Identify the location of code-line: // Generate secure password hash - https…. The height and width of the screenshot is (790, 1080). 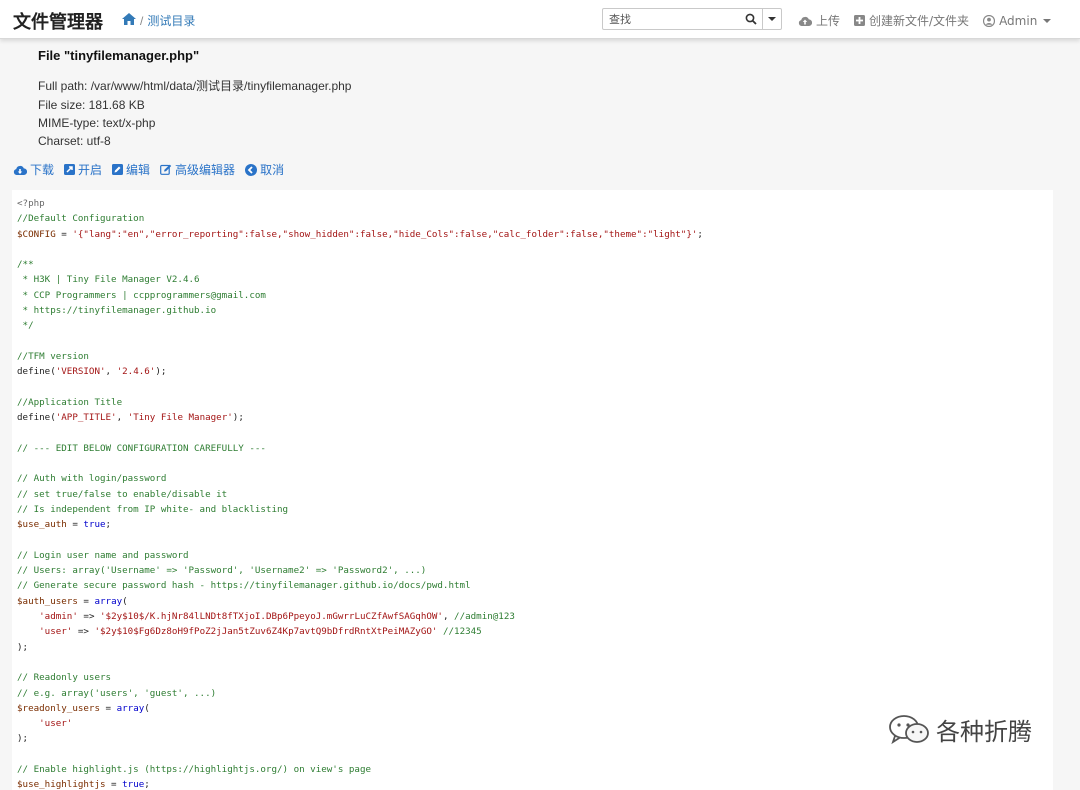
(532, 585).